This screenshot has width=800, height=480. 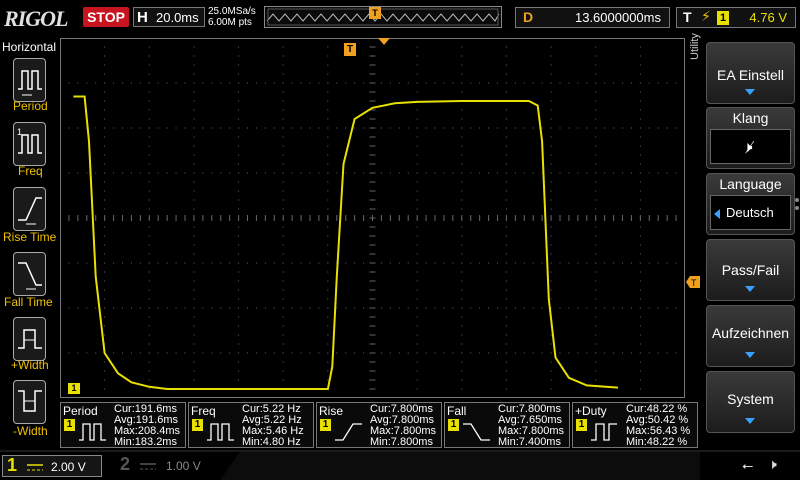 What do you see at coordinates (52, 466) in the screenshot?
I see `ch1-status: 1 2.00 V` at bounding box center [52, 466].